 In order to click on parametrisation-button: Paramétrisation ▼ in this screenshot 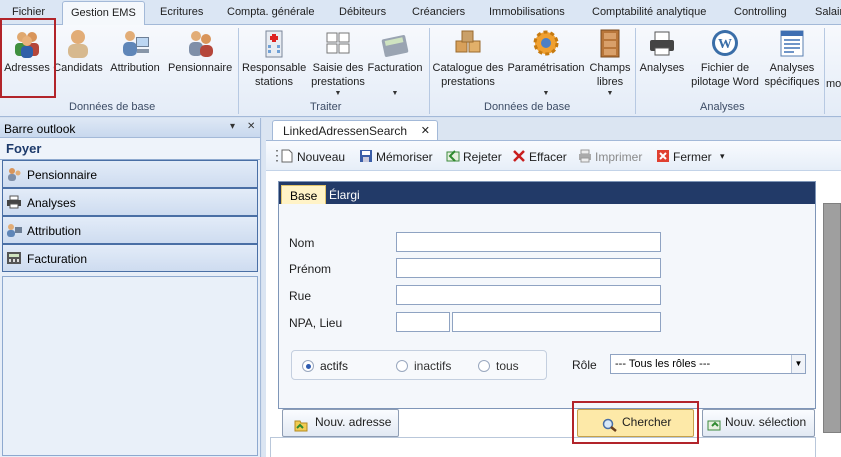, I will do `click(546, 62)`.